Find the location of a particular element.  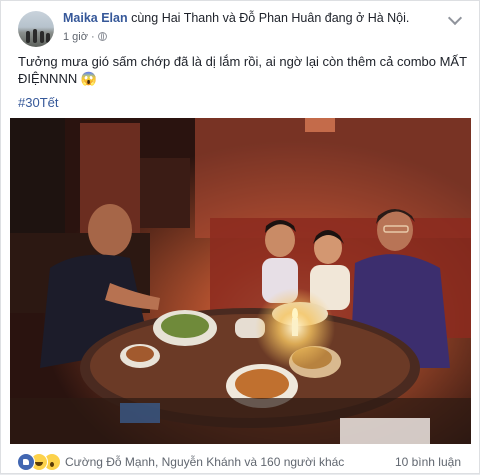

reaction-icons is located at coordinates (44, 462).